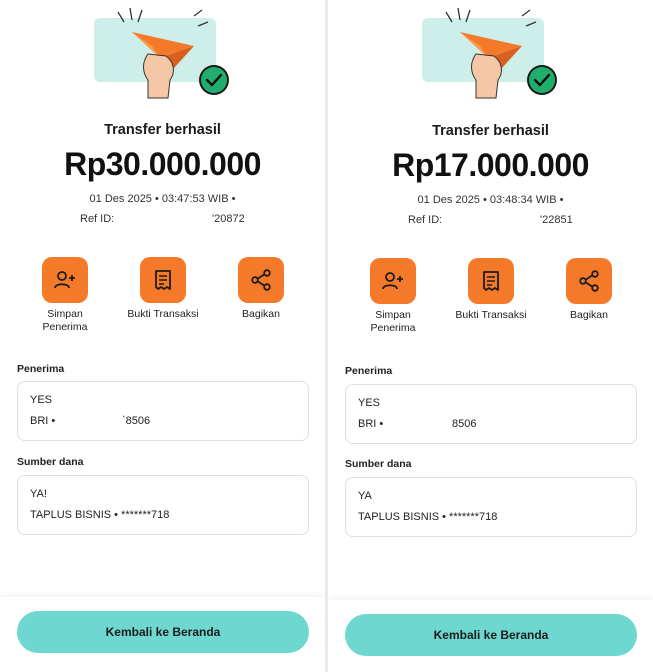 This screenshot has height=672, width=653. Describe the element at coordinates (136, 421) in the screenshot. I see `recipient-account-suffix: `8506` at that location.